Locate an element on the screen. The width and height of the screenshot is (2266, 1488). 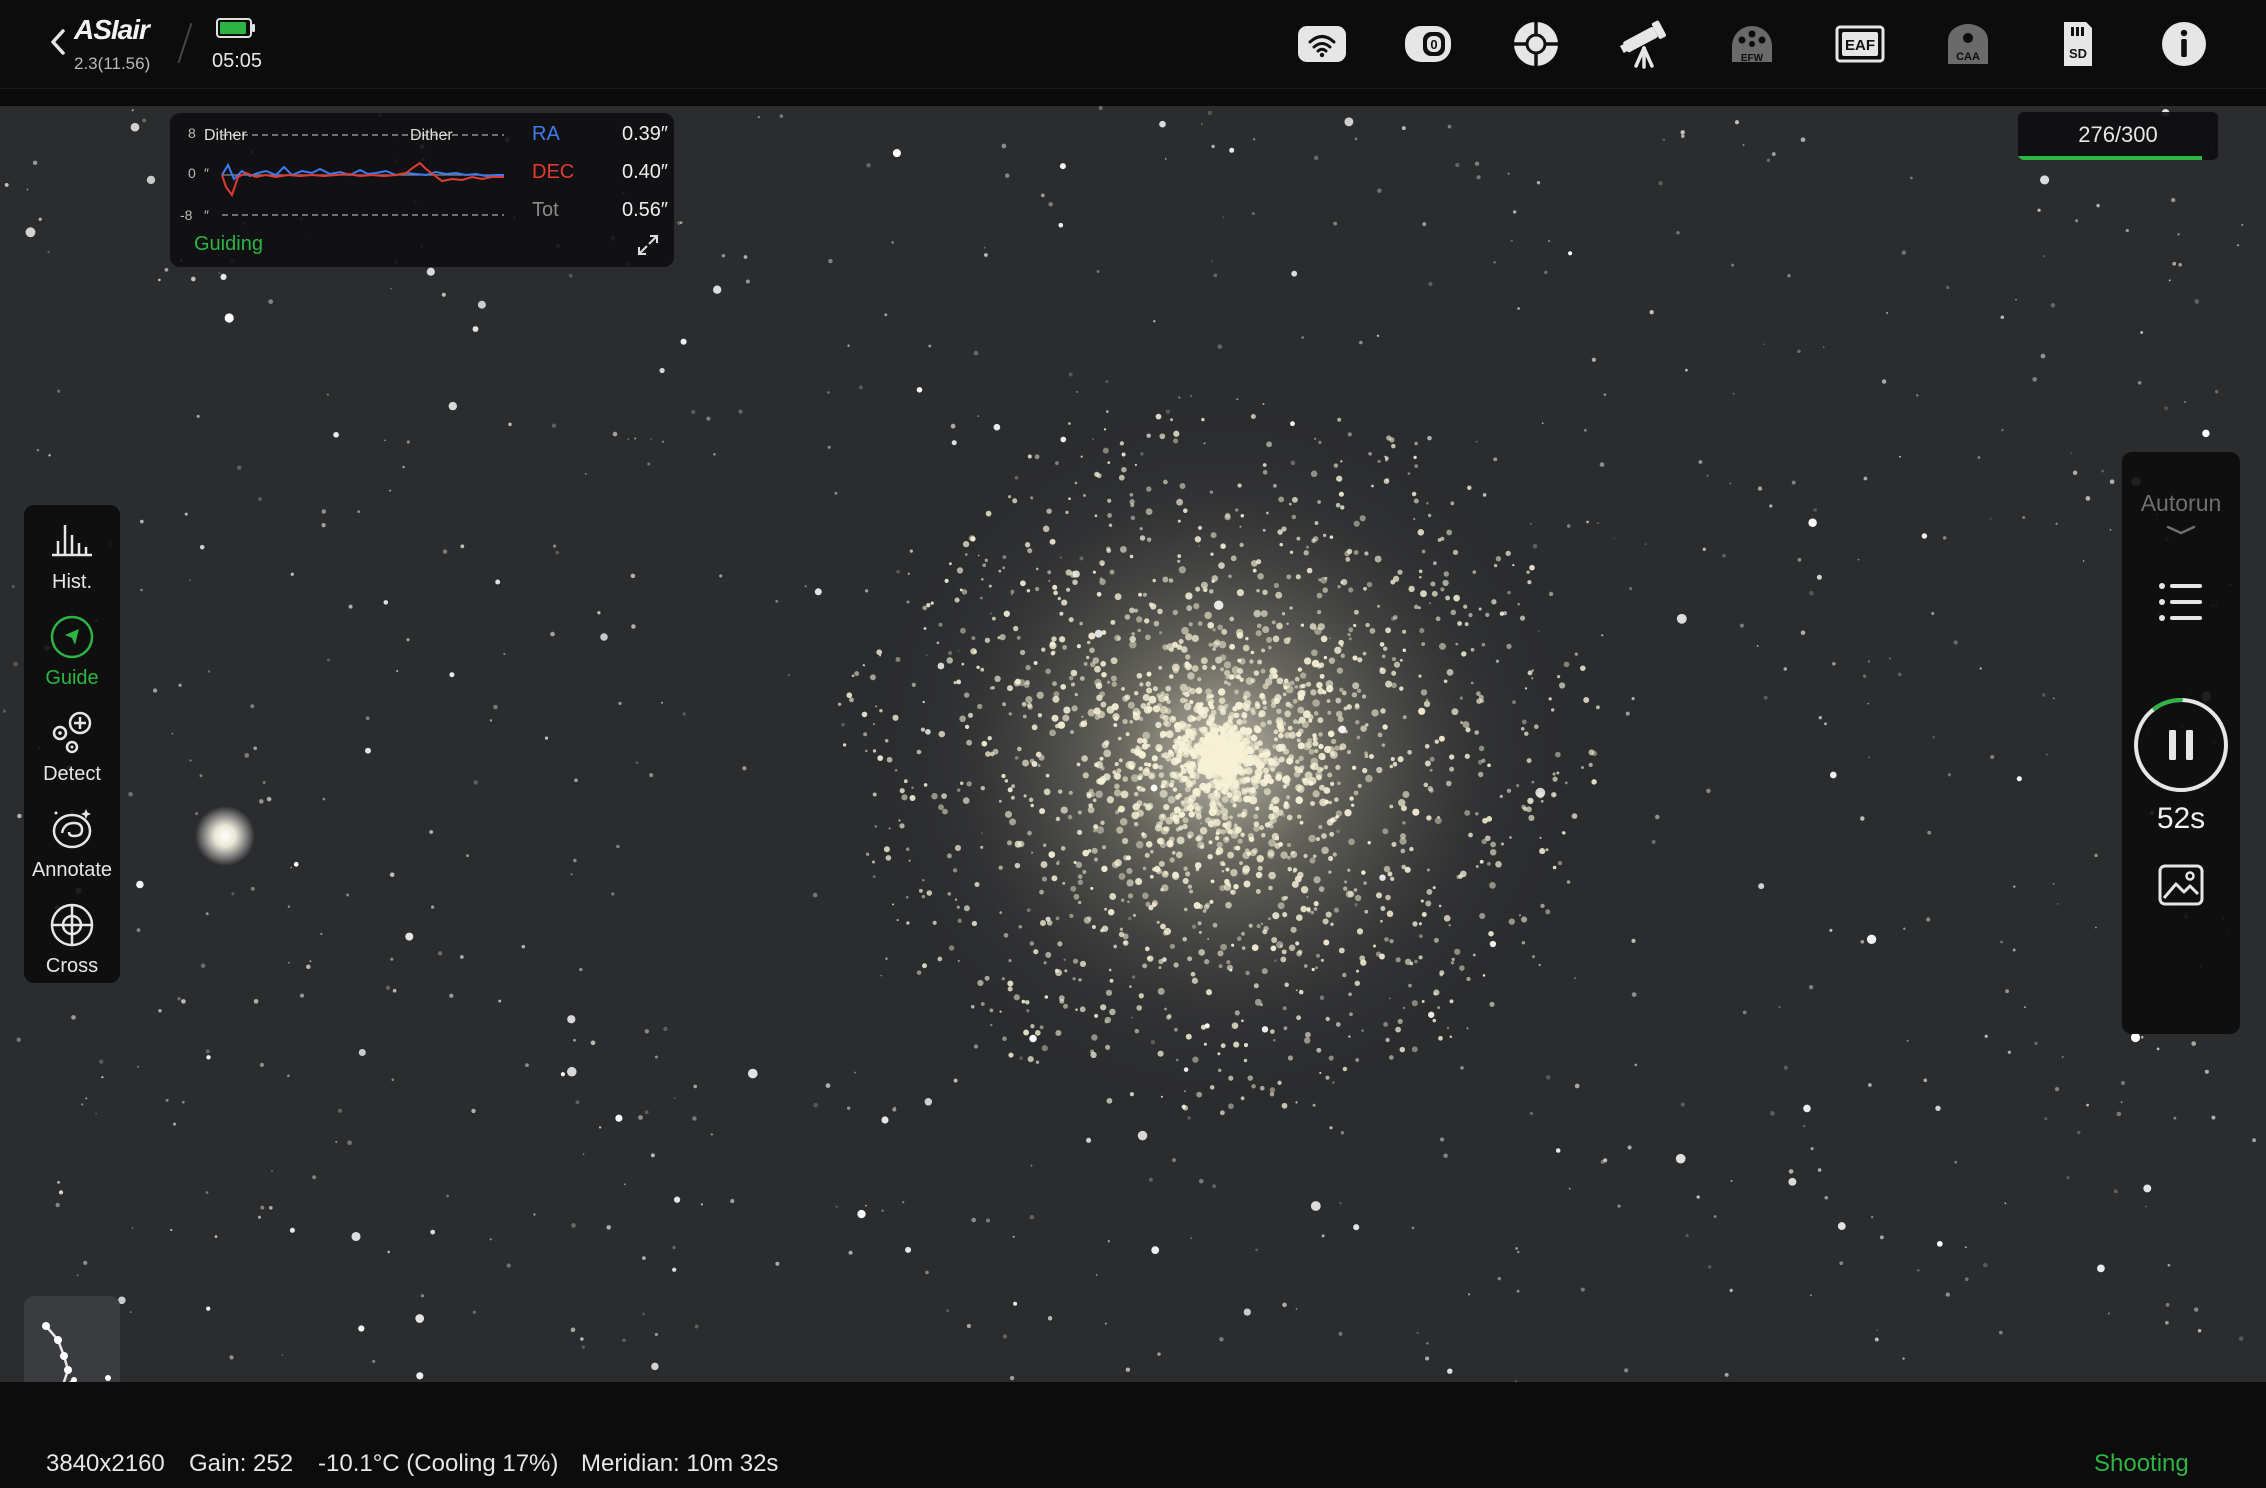
crosshair-icon is located at coordinates (72, 925).